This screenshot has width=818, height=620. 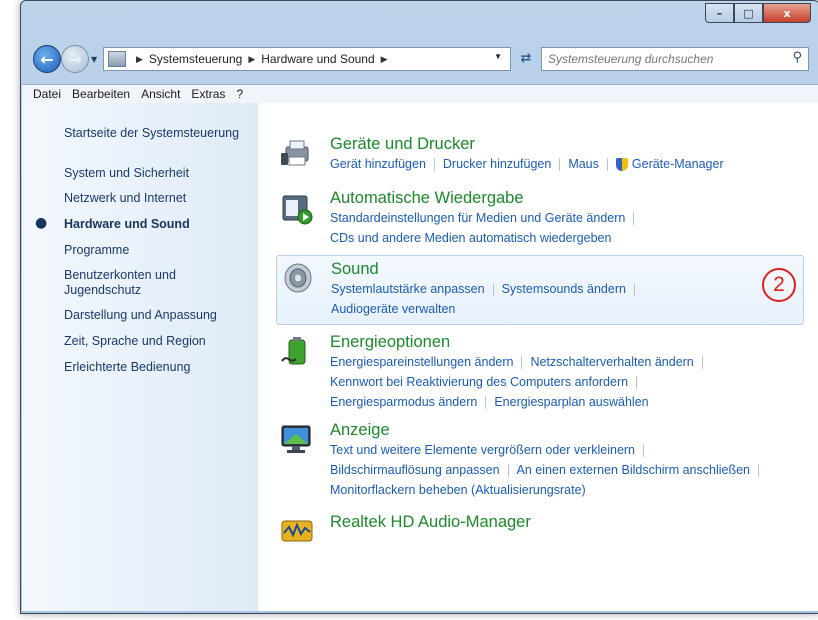 I want to click on link-bildschirmaufloesung: Bildschirmauflösung anpassen, so click(x=415, y=470).